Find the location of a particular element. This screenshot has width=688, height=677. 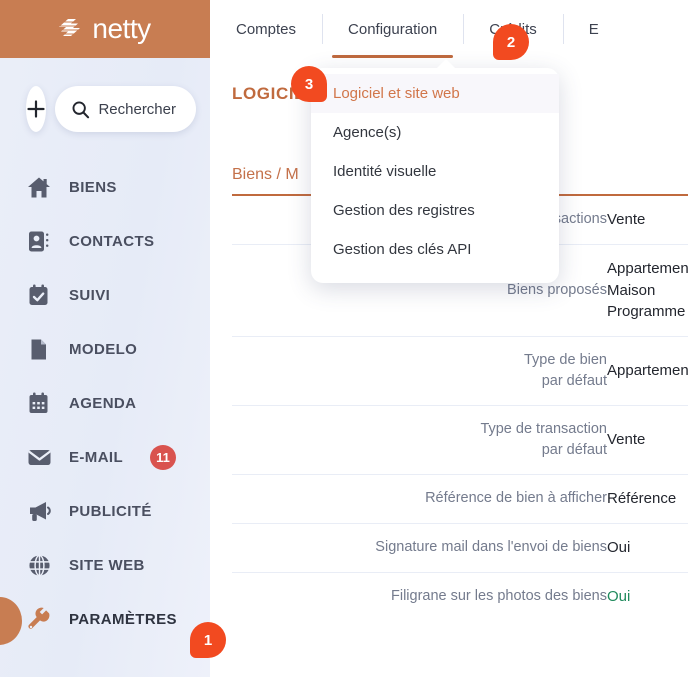

step-marker-label: 3 is located at coordinates (309, 84).